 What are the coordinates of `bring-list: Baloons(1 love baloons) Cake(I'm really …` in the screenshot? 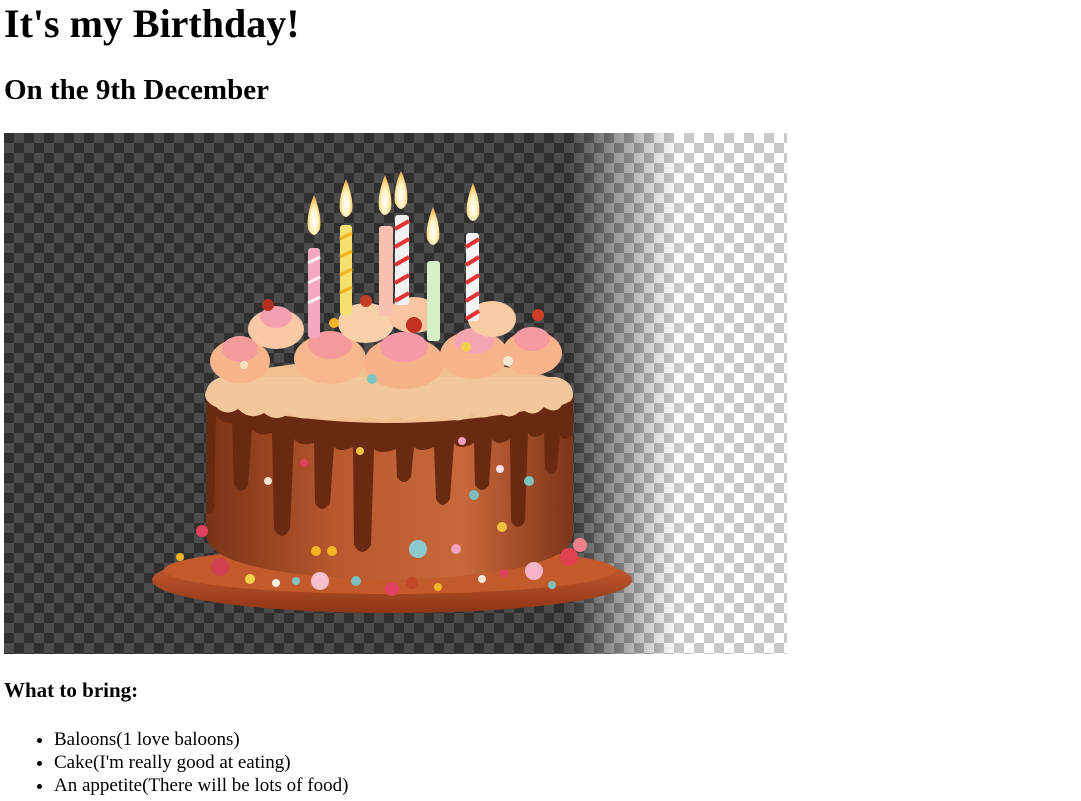 It's located at (174, 762).